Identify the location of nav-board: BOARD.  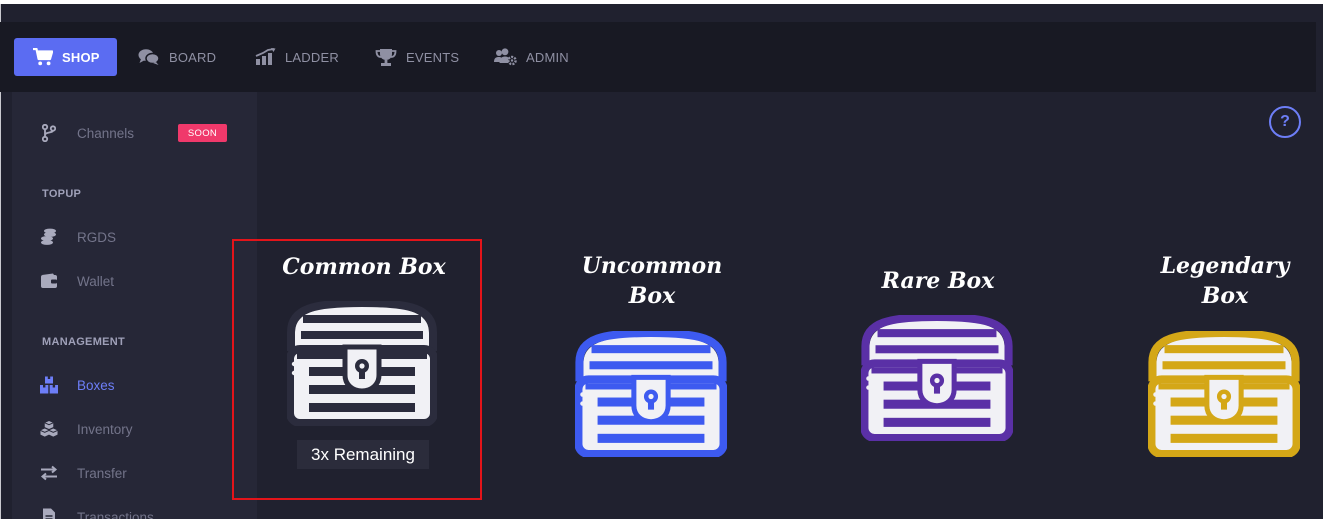
(177, 57).